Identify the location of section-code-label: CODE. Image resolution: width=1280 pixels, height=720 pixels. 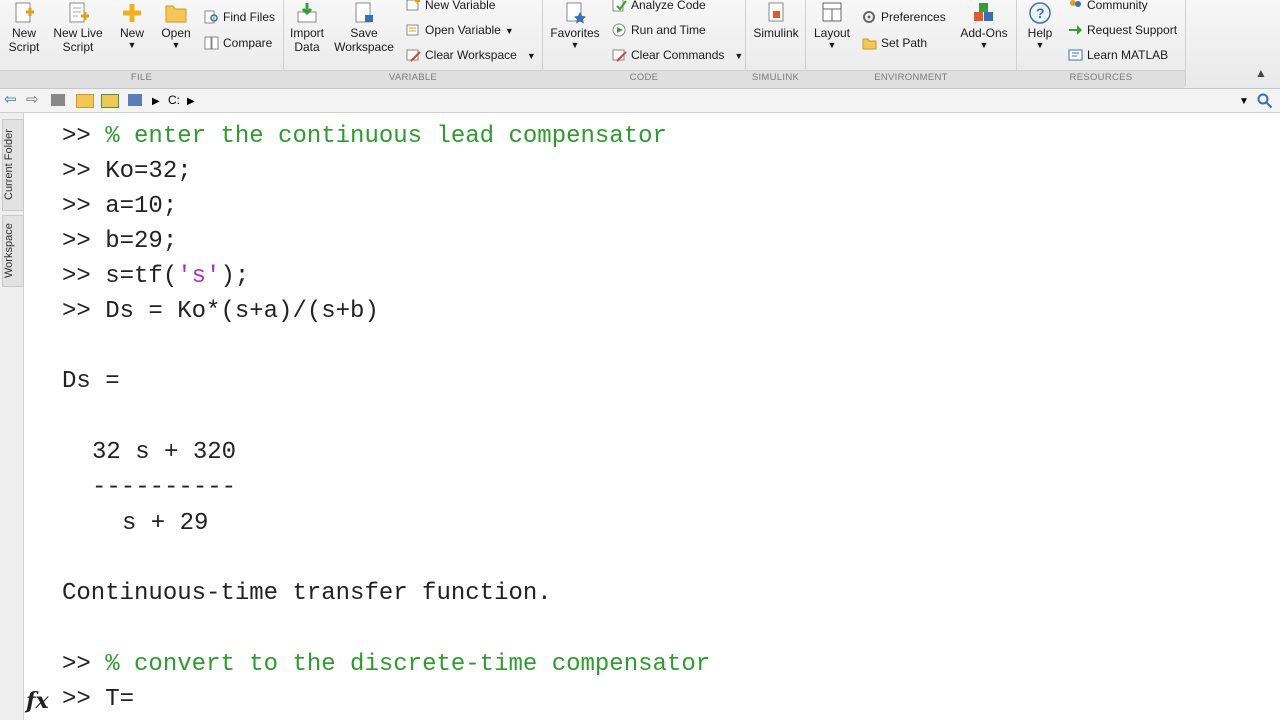
(644, 77).